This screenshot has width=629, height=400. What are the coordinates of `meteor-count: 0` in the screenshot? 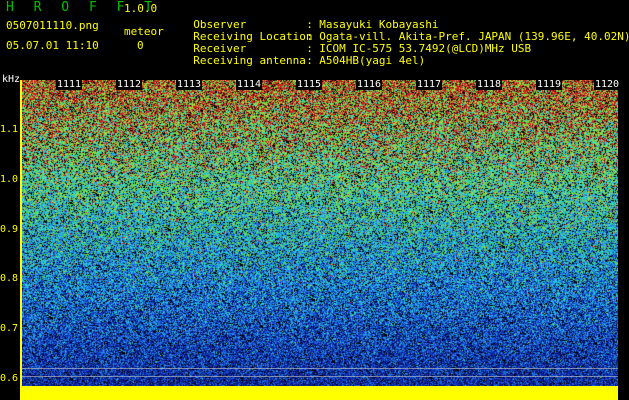 It's located at (140, 45).